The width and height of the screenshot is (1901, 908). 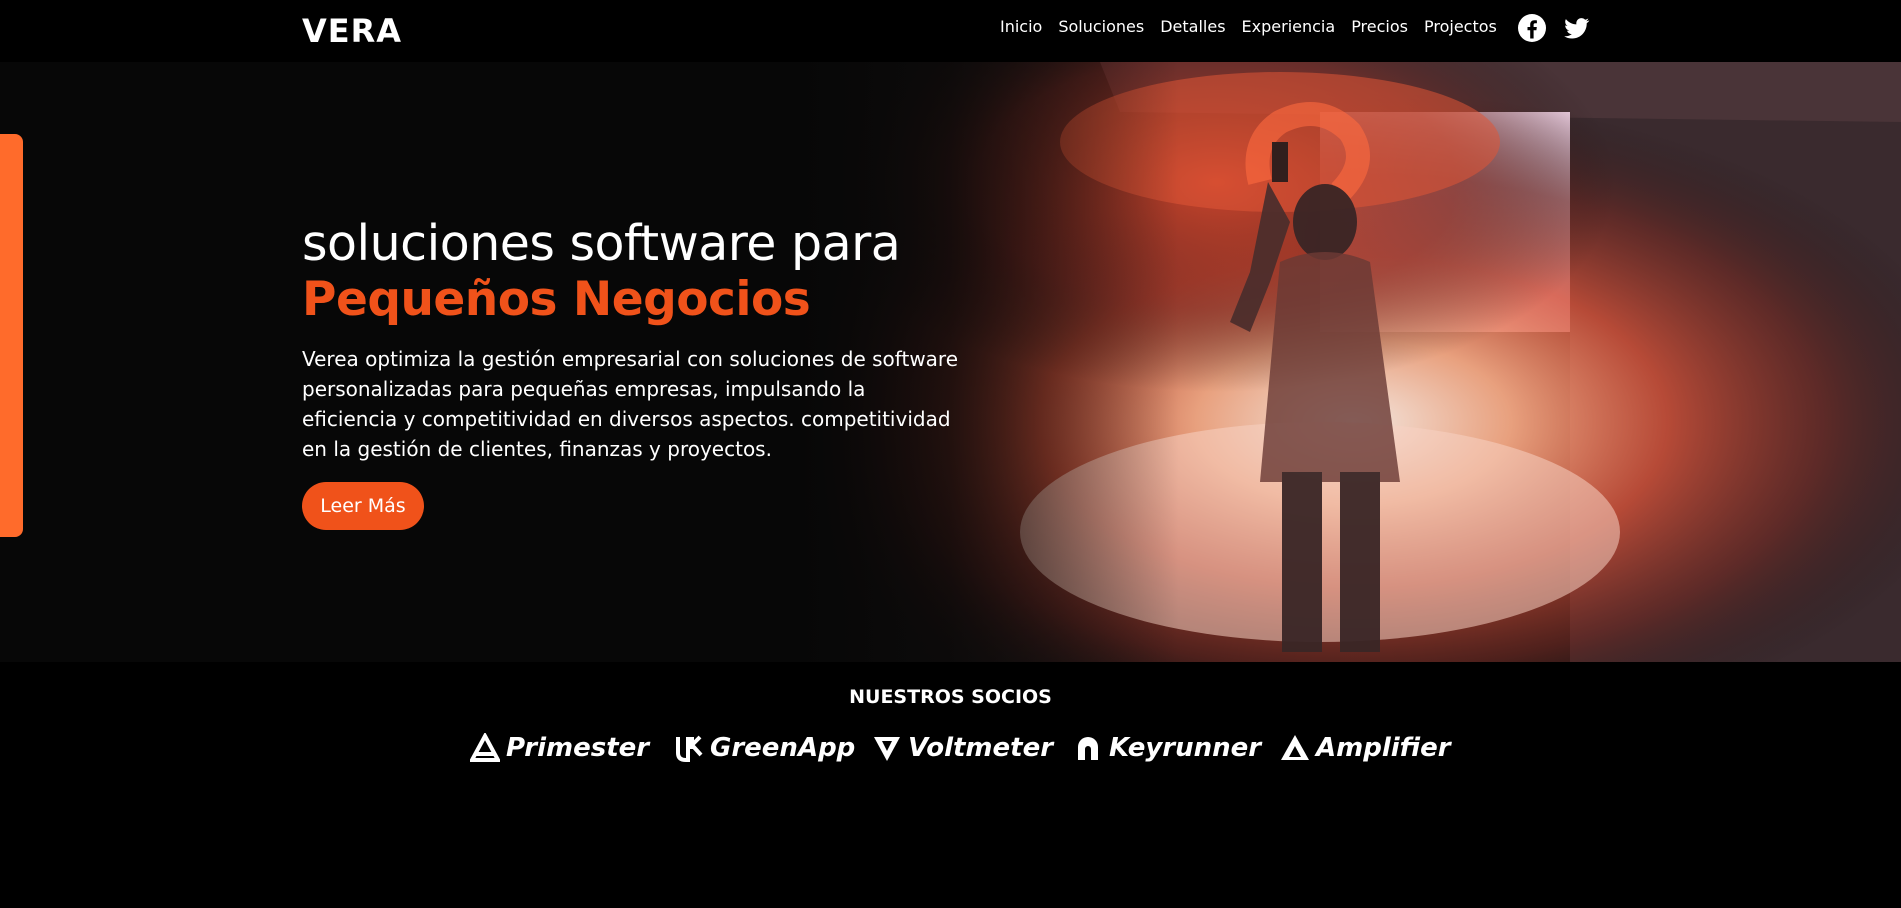 I want to click on keyrunner-icon, so click(x=1088, y=748).